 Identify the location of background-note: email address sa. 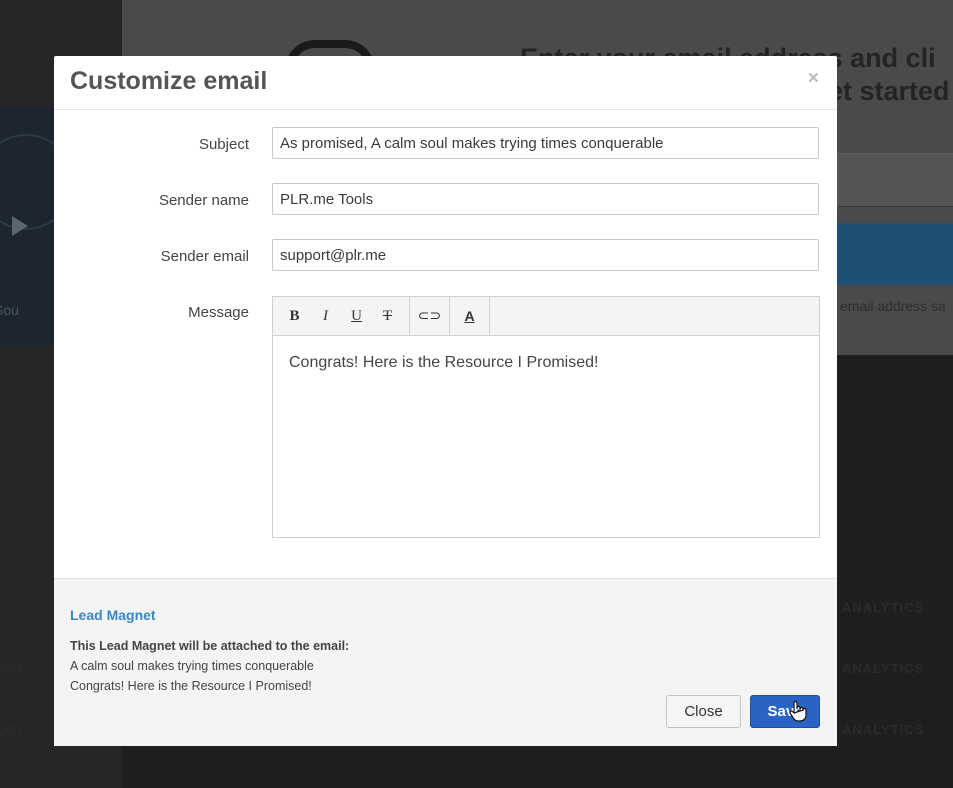
(893, 306).